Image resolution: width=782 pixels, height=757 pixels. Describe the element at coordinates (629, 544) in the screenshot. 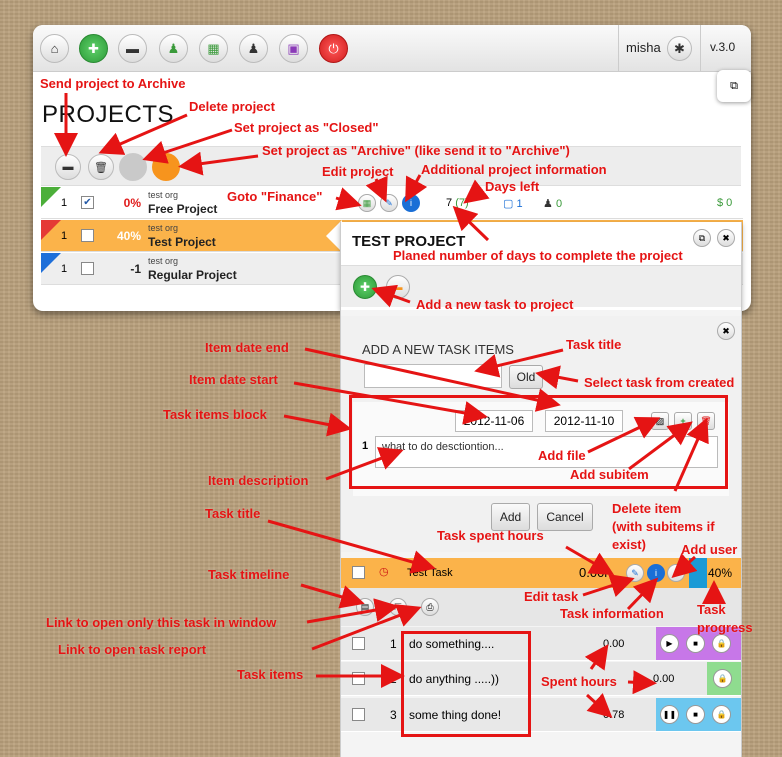

I see `annotation: exist)` at that location.